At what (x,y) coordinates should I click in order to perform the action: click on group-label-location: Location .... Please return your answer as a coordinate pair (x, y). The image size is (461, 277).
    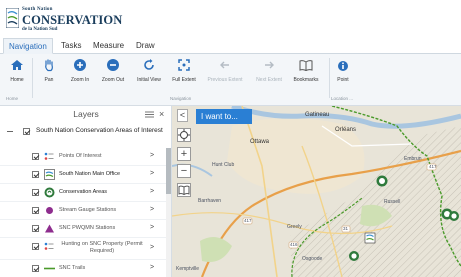
    Looking at the image, I should click on (342, 98).